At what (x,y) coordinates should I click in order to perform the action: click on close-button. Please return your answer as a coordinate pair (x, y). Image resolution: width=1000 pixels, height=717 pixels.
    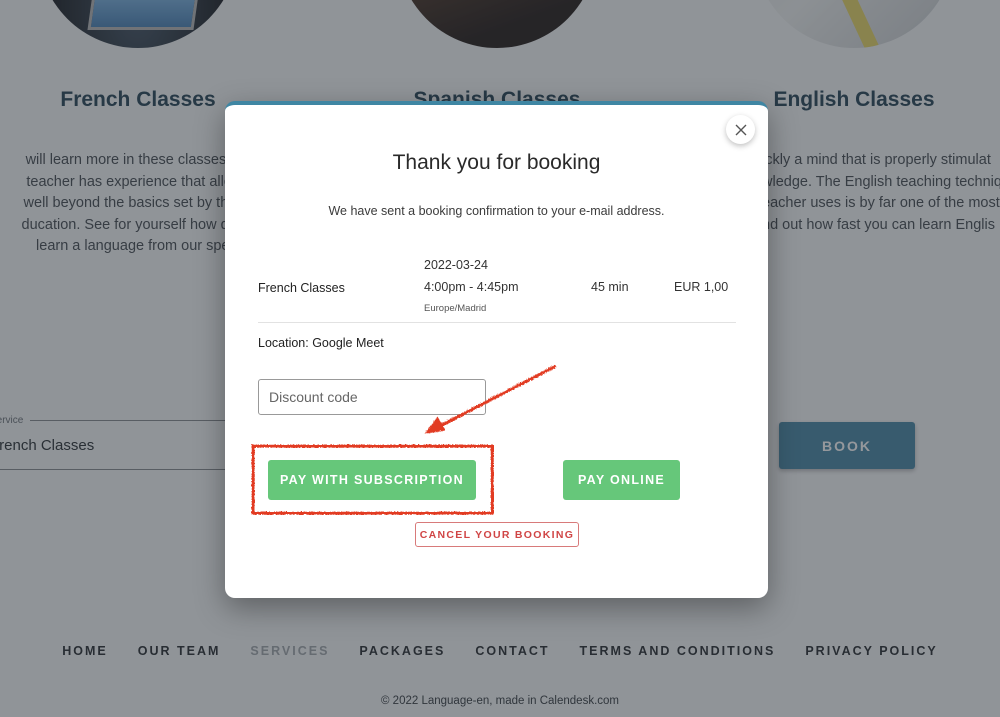
    Looking at the image, I should click on (740, 129).